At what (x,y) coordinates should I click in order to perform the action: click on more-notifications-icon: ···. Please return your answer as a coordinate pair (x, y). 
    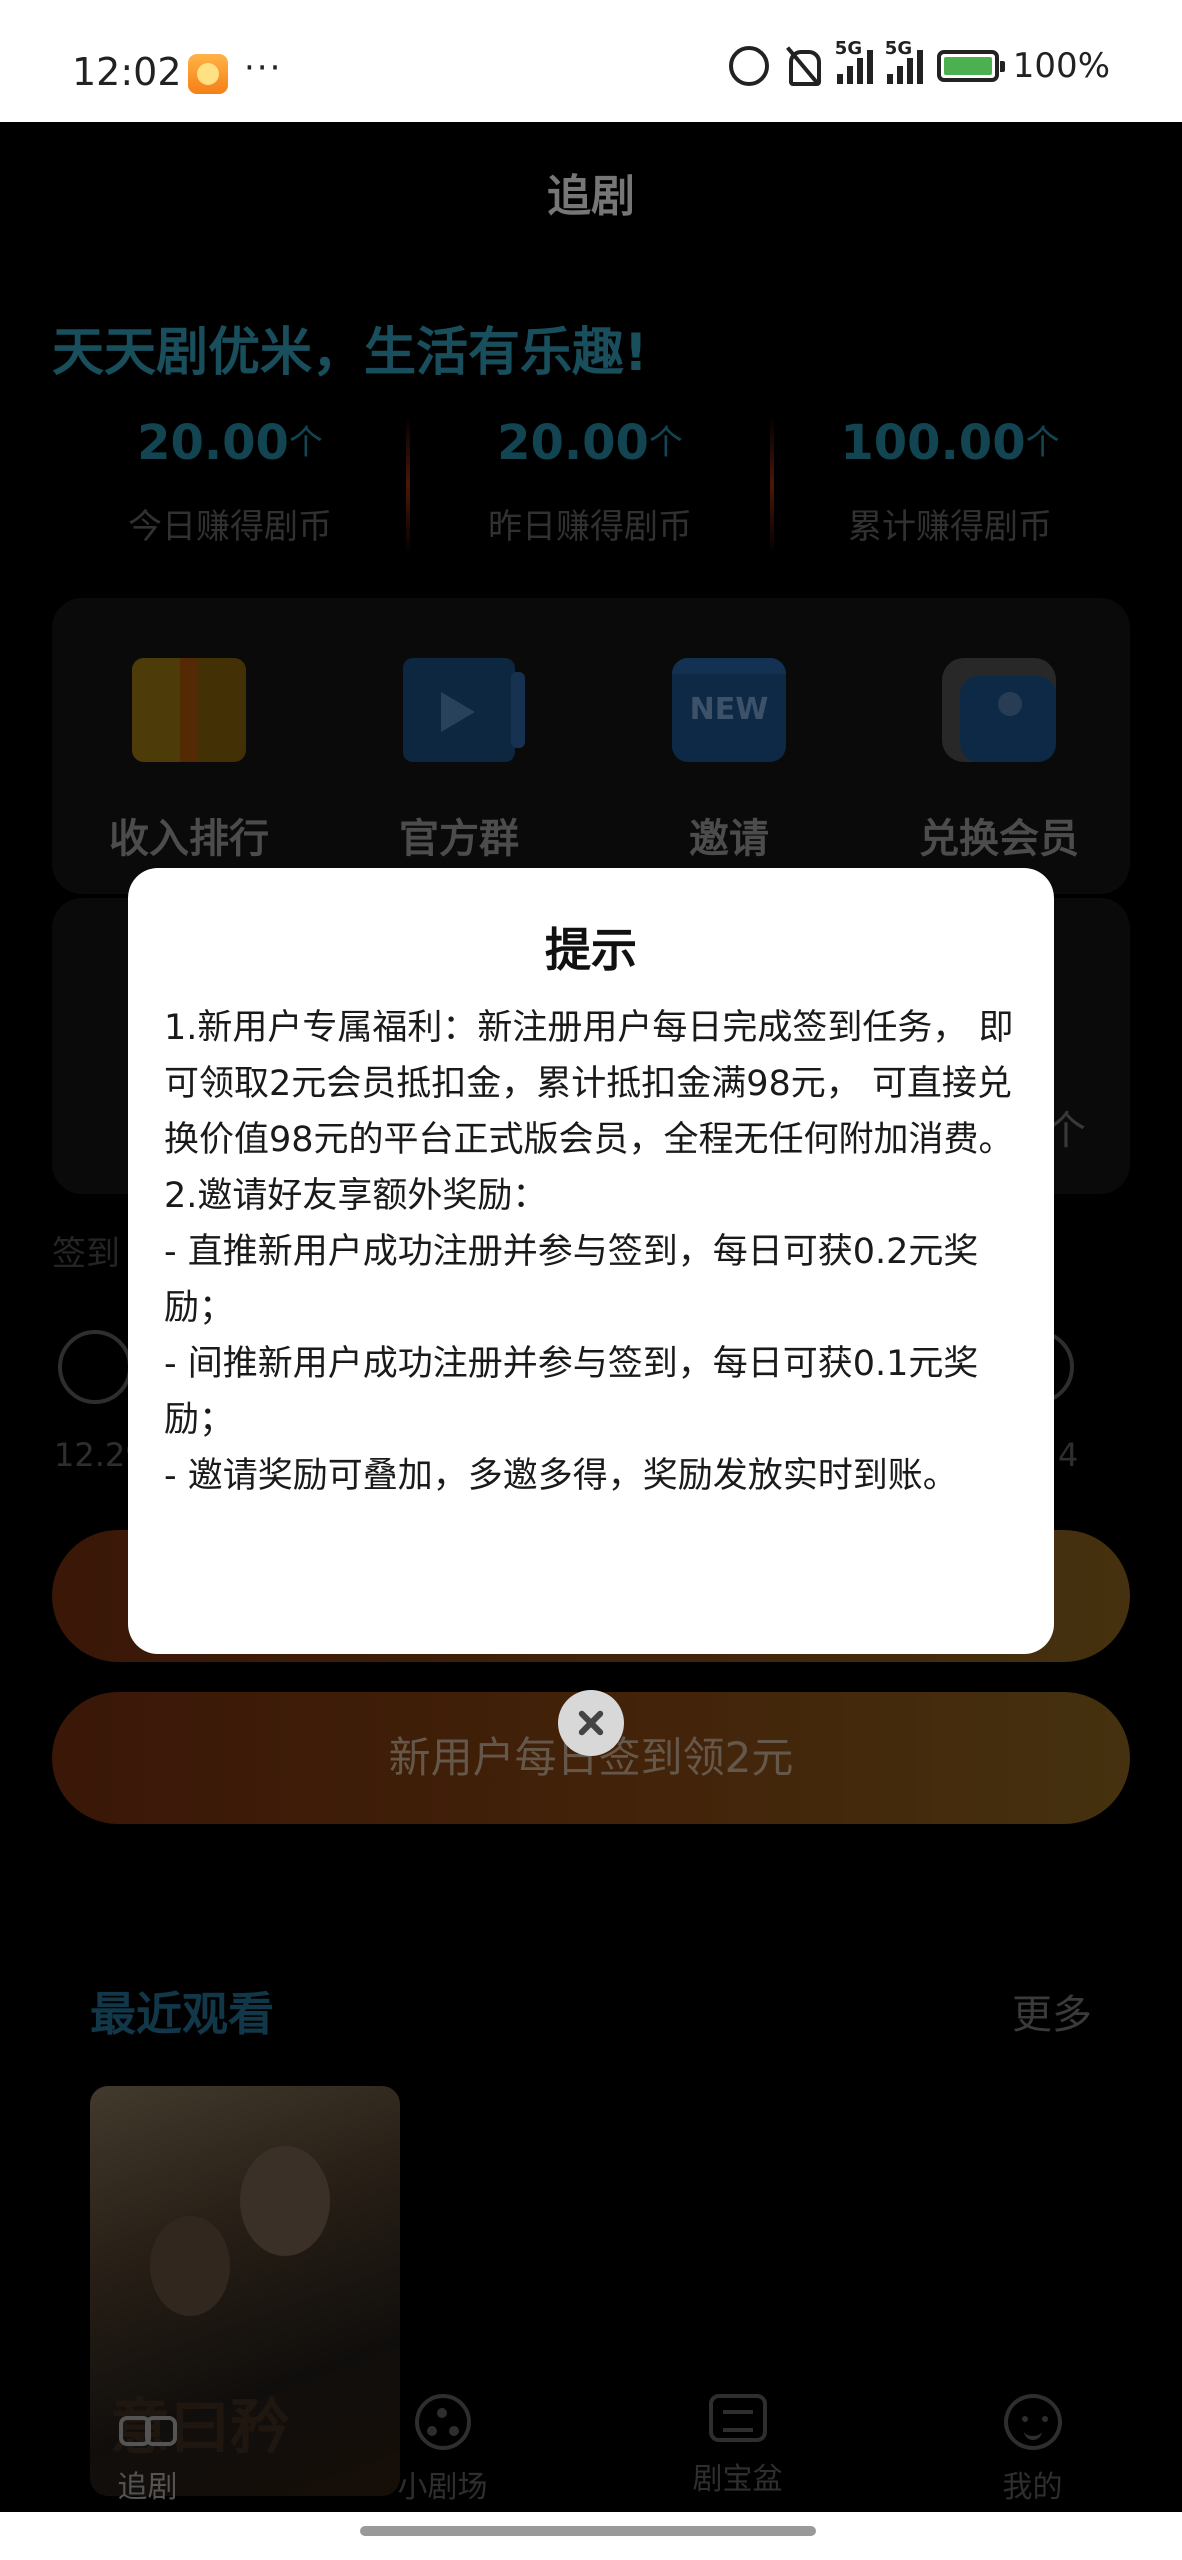
    Looking at the image, I should click on (263, 68).